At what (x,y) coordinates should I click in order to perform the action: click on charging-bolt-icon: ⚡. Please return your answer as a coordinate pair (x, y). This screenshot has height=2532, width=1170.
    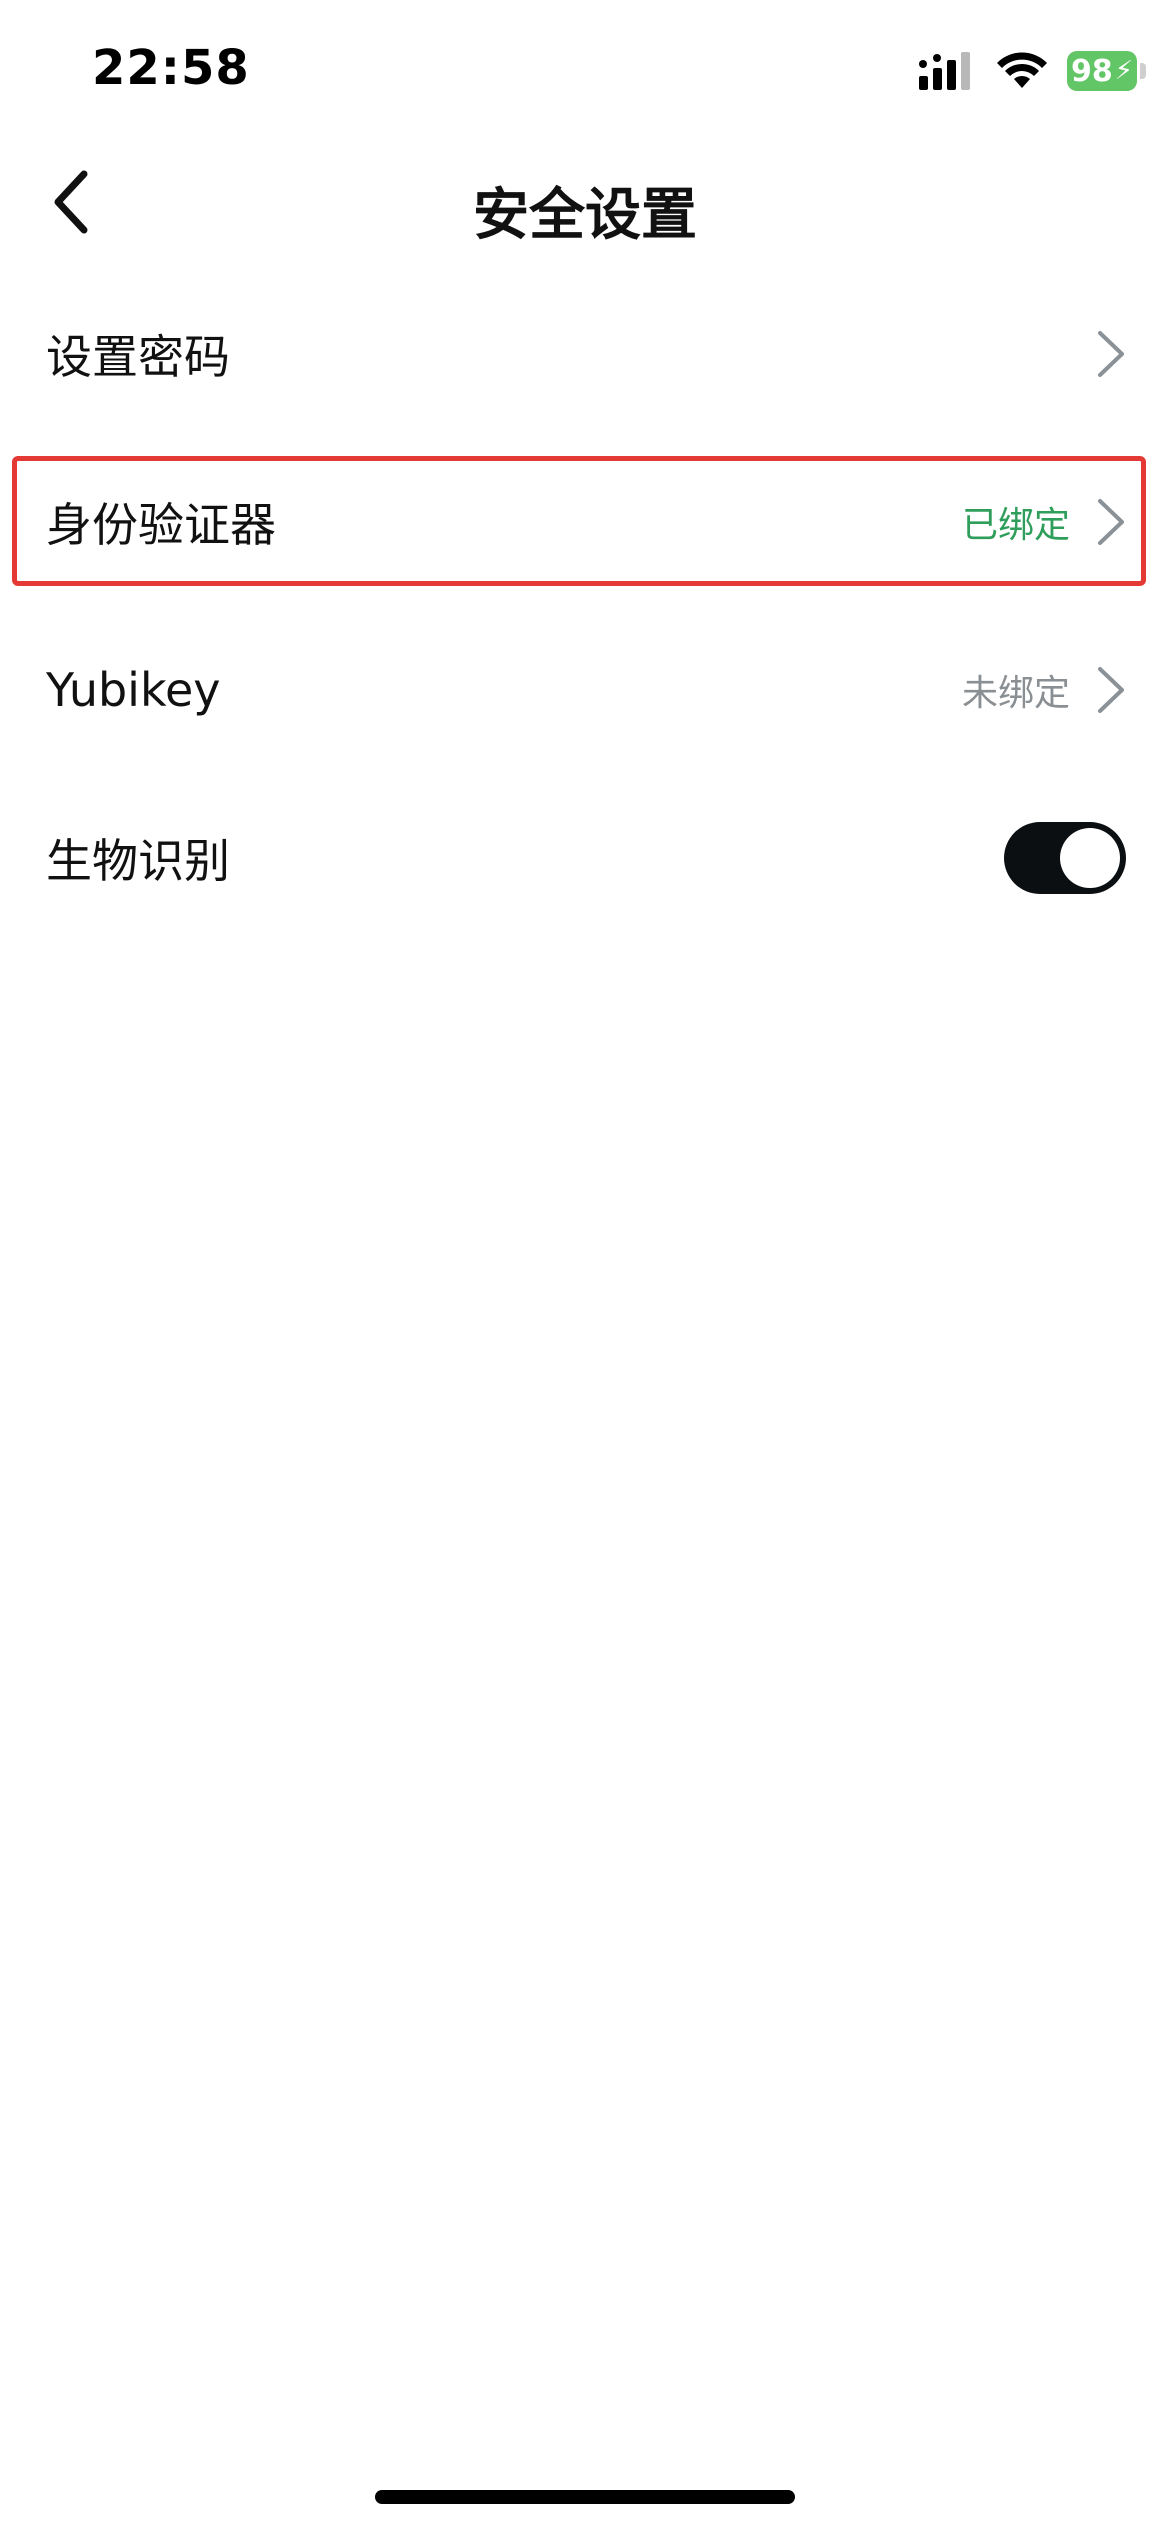
    Looking at the image, I should click on (1123, 71).